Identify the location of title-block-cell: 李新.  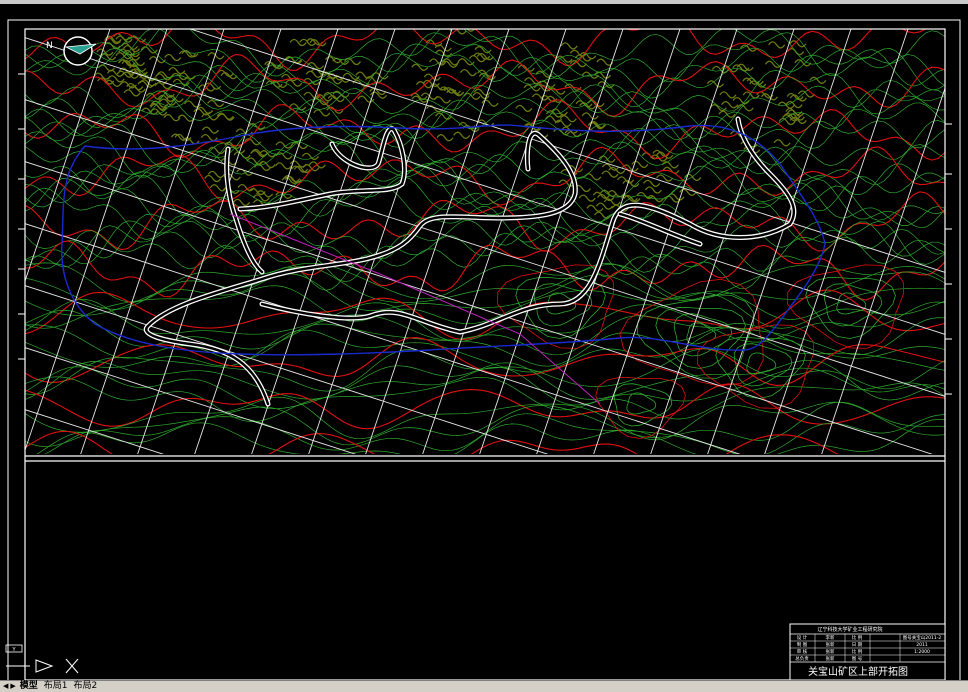
(830, 637).